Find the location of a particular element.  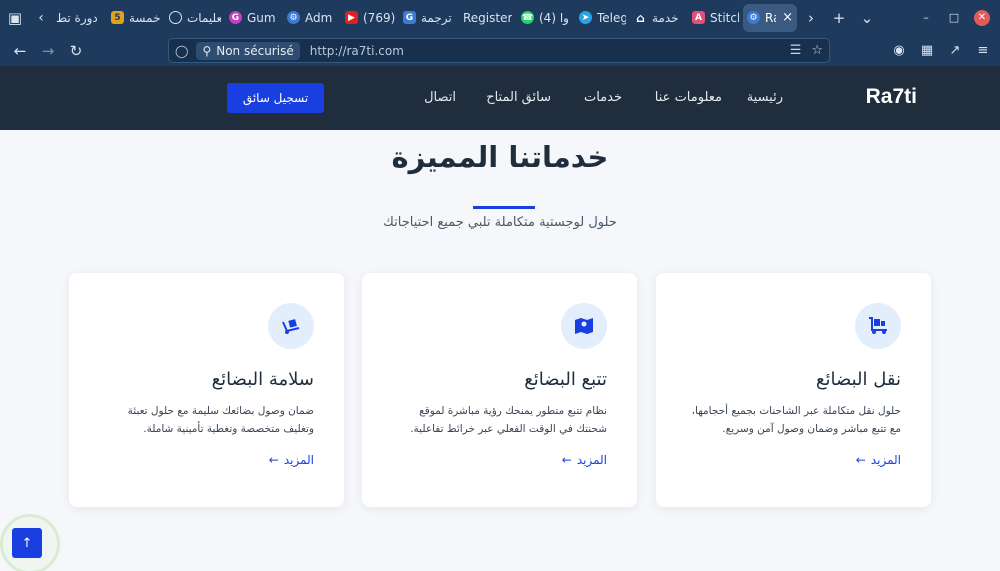

nav-link-services: خدمات is located at coordinates (603, 97).